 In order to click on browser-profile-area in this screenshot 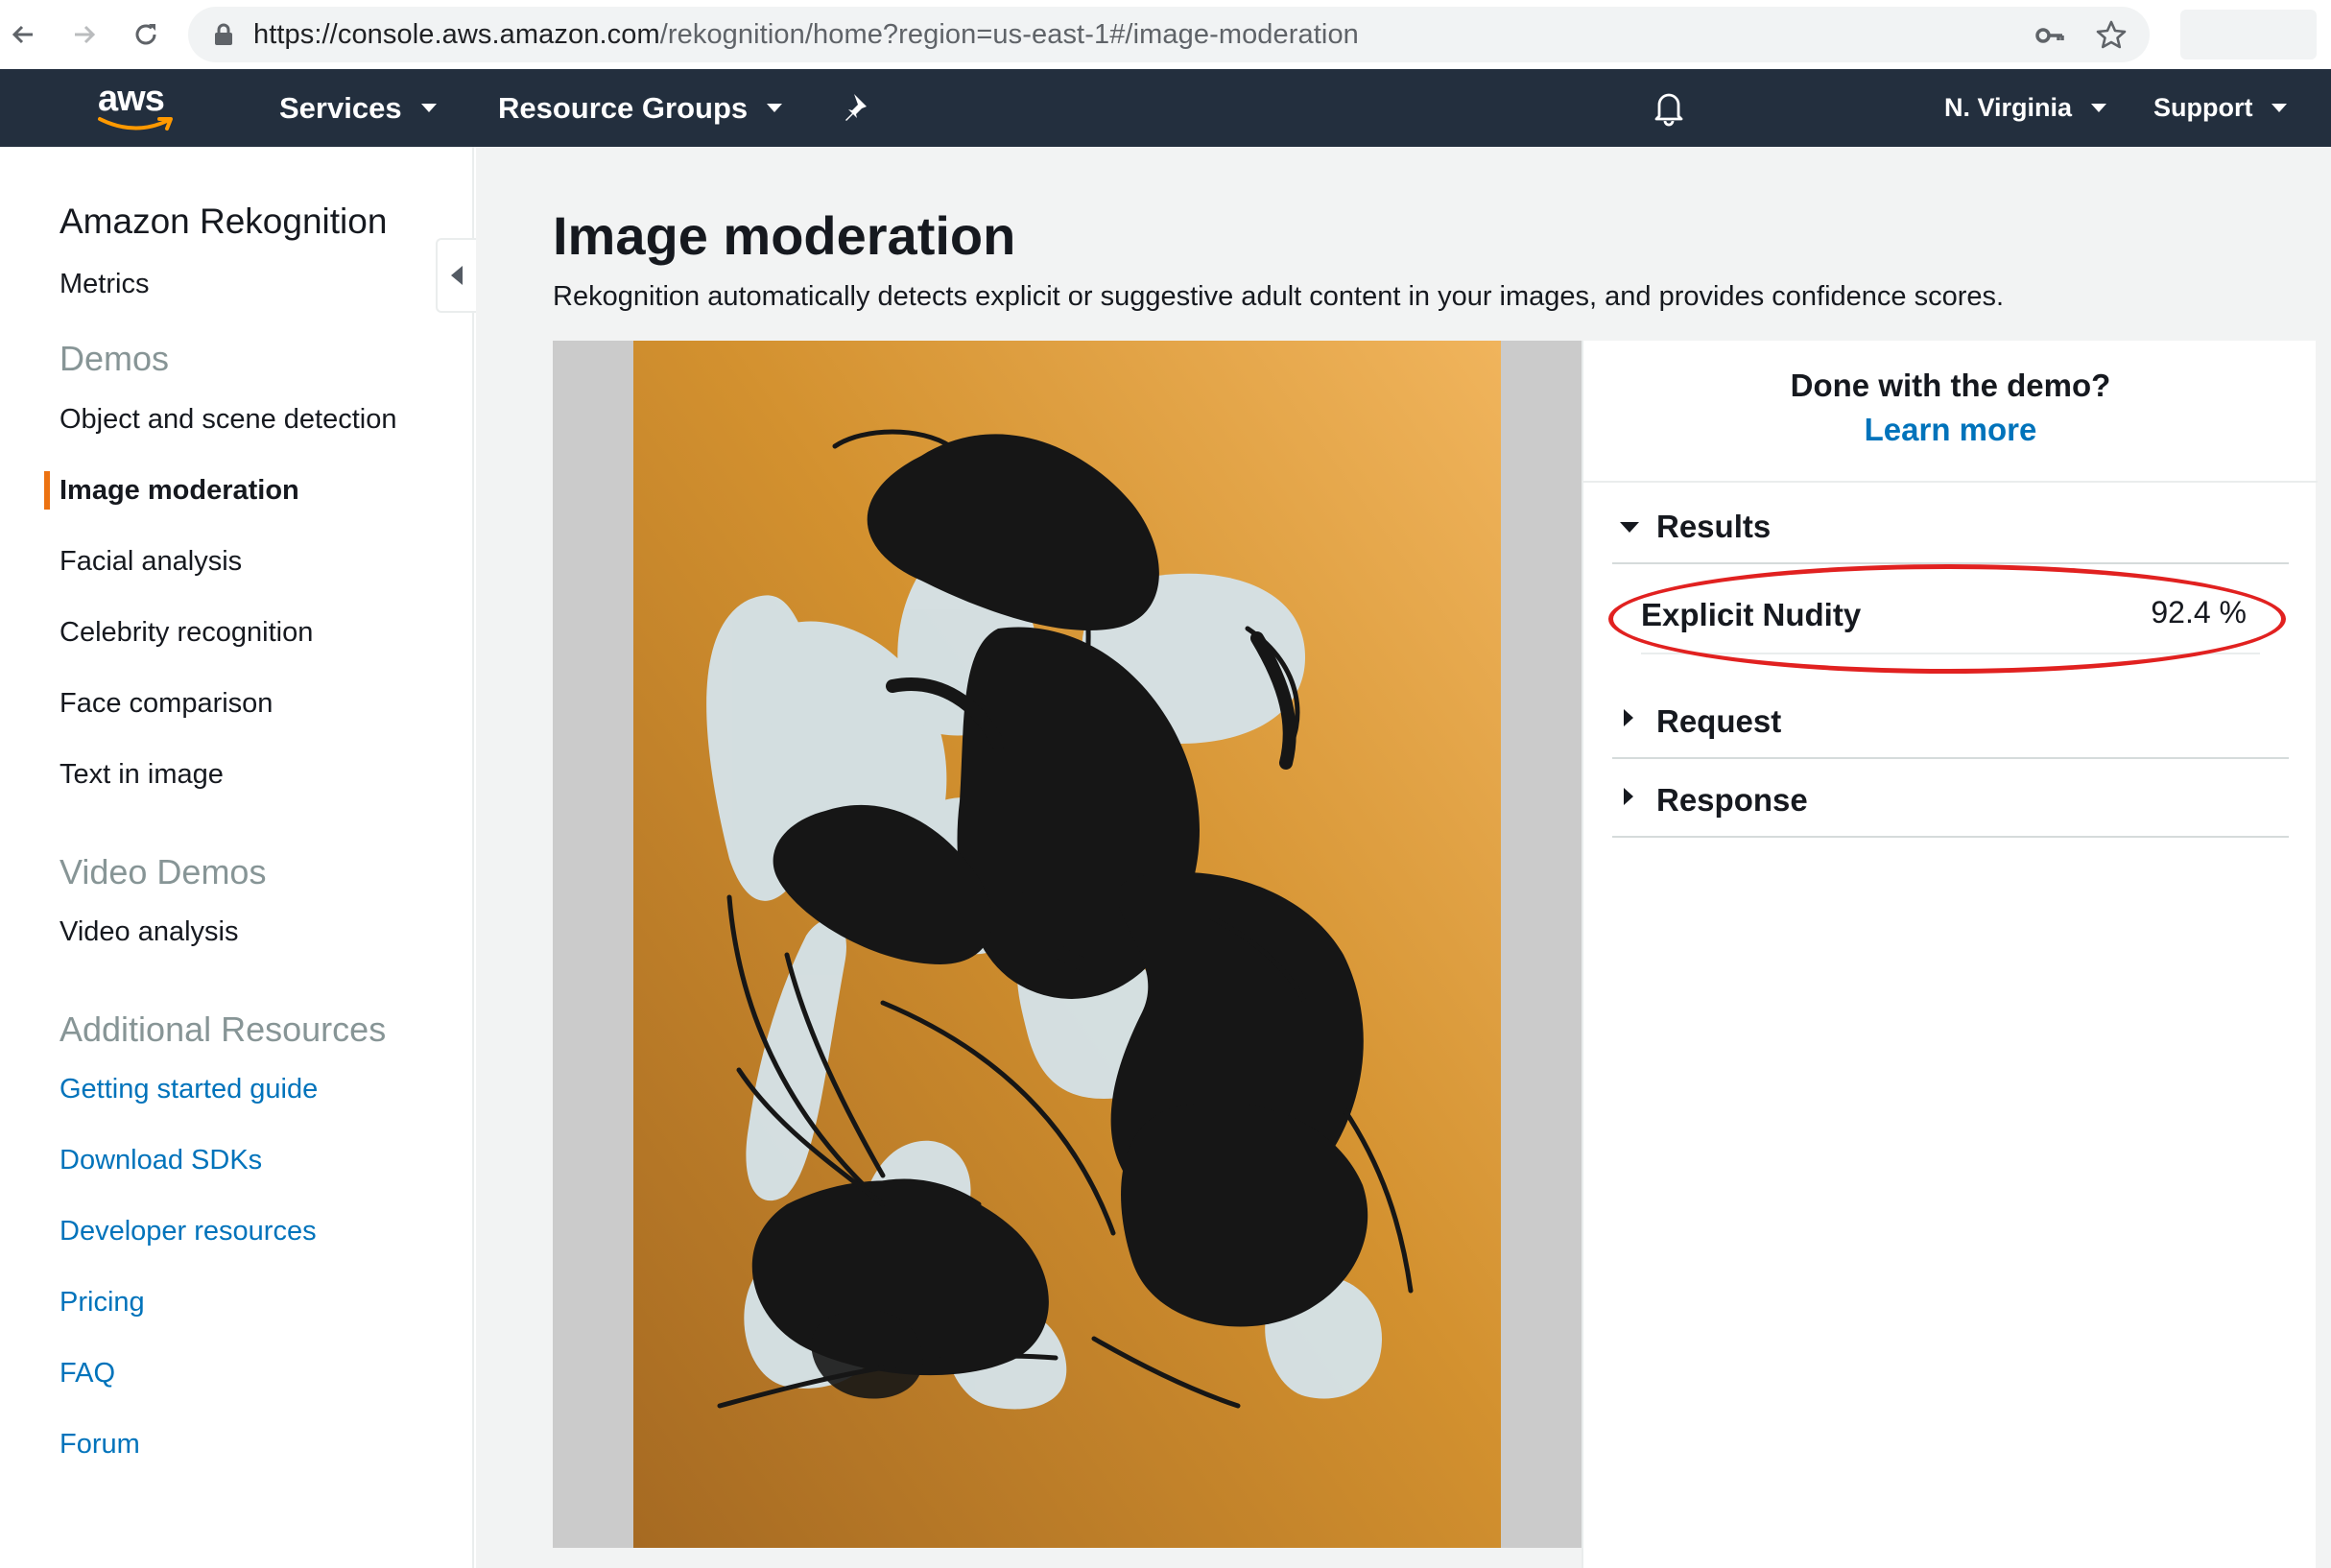, I will do `click(2248, 34)`.